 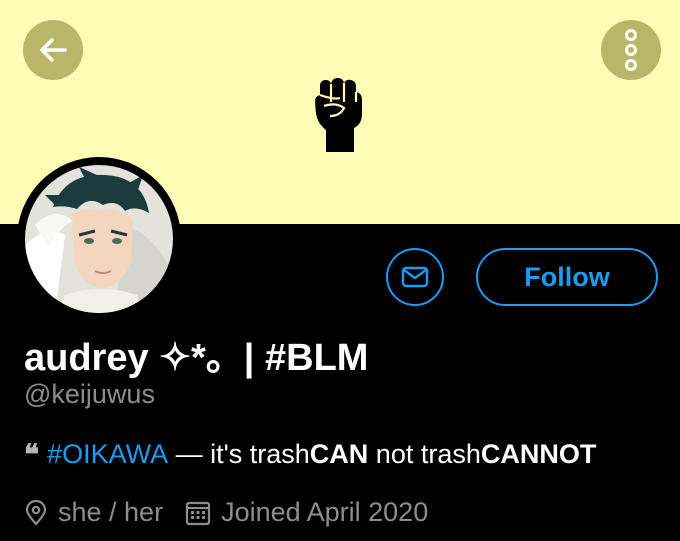 I want to click on location-pin-icon, so click(x=36, y=512).